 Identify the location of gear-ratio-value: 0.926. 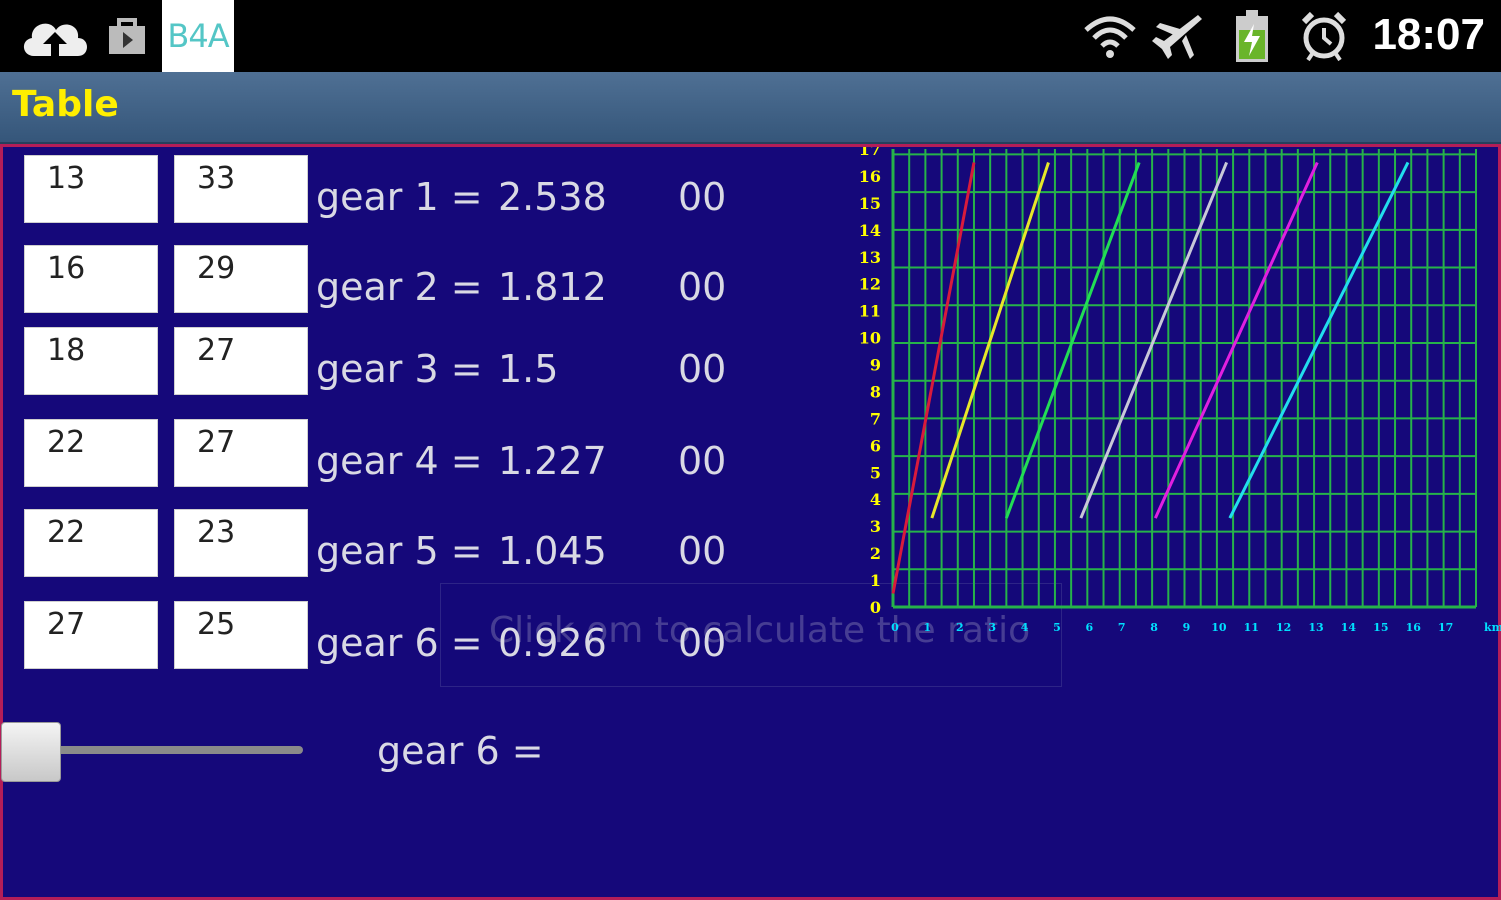
(552, 643).